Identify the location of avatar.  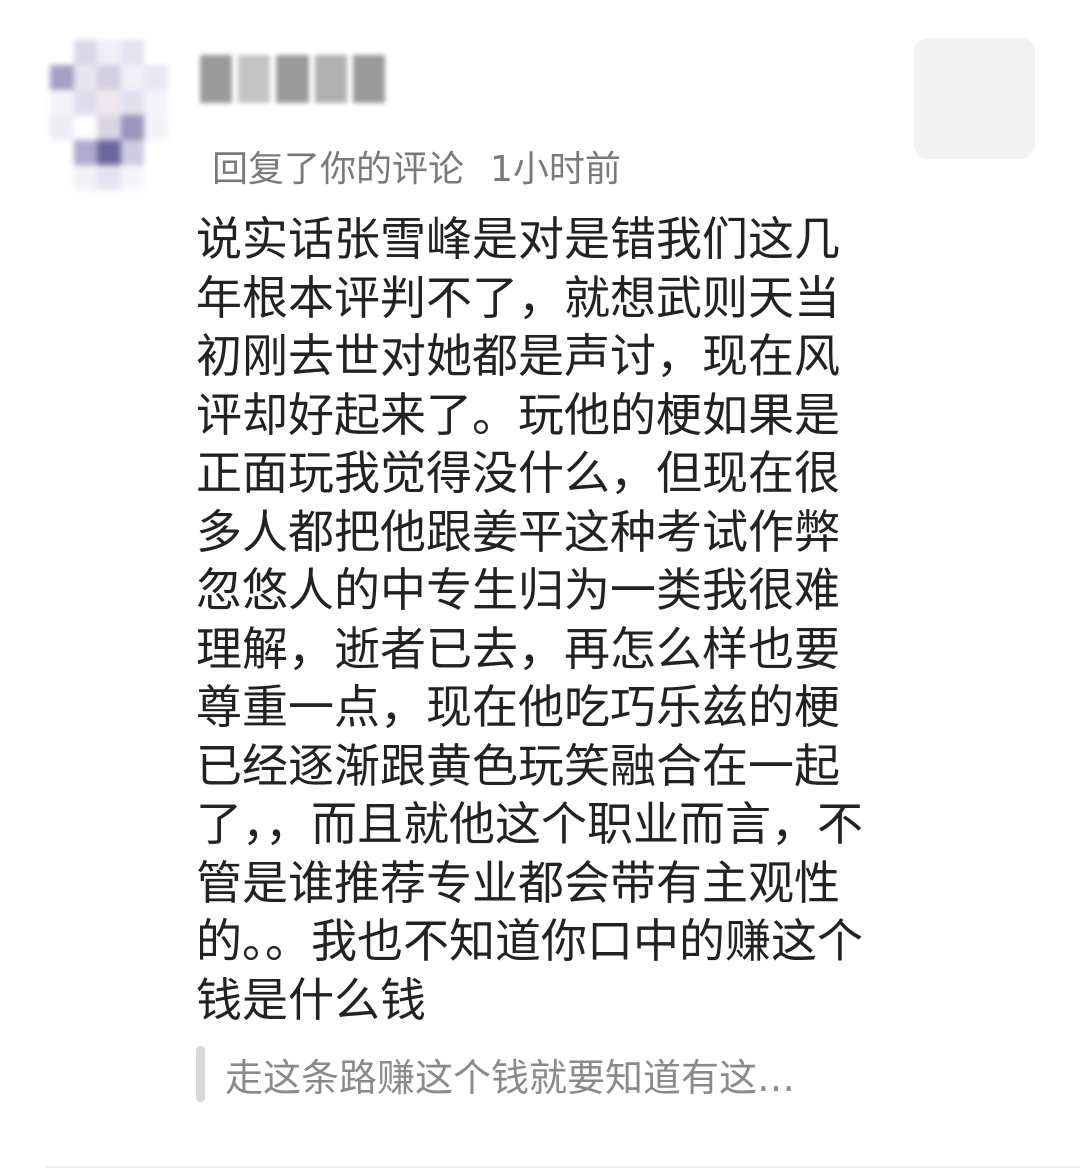
(109, 115).